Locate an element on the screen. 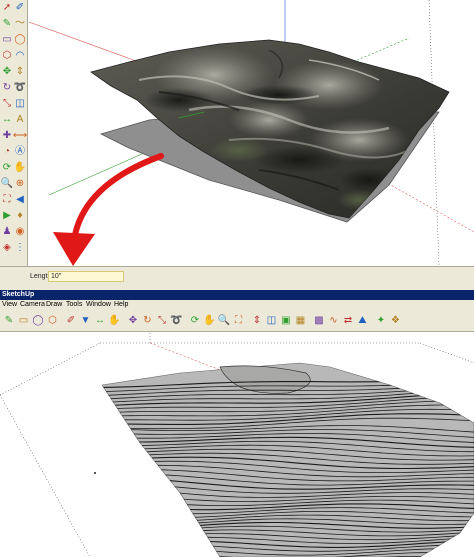 This screenshot has height=557, width=474. position-camera-icon: ♦ is located at coordinates (20, 216).